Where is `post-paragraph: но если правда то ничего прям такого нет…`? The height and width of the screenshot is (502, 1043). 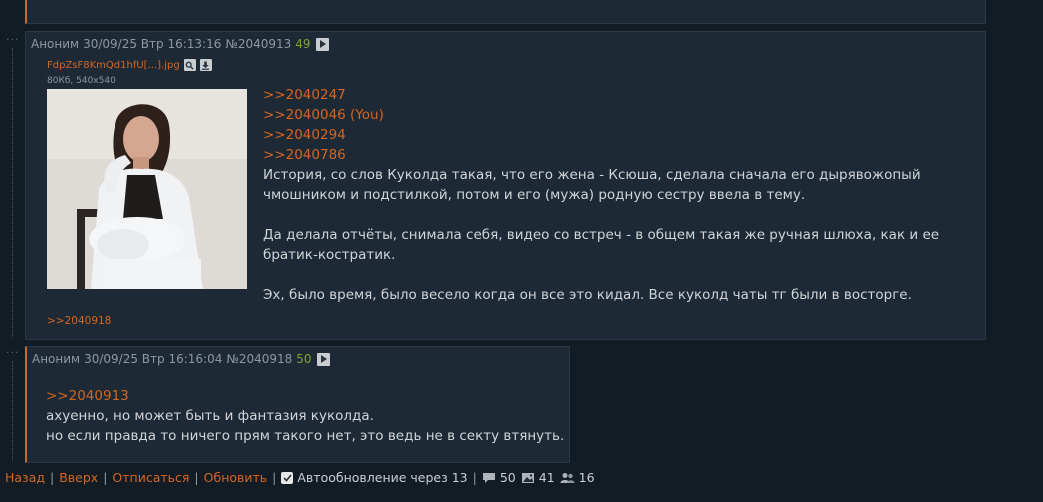
post-paragraph: но если правда то ничего прям такого нет… is located at coordinates (305, 436).